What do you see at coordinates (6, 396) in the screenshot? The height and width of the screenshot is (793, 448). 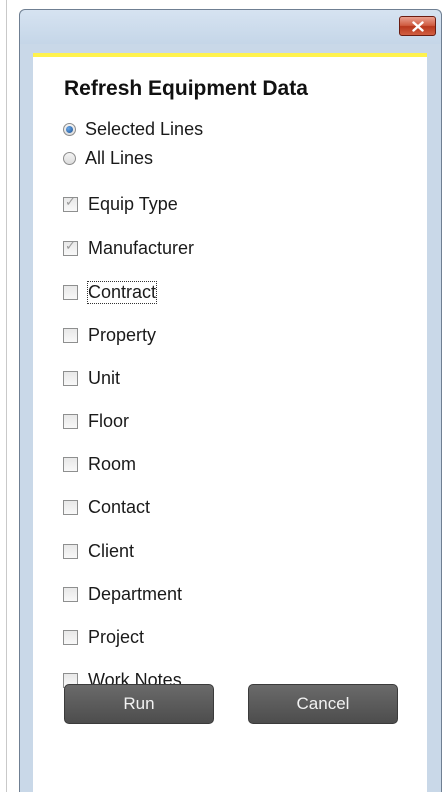 I see `background-edge-line` at bounding box center [6, 396].